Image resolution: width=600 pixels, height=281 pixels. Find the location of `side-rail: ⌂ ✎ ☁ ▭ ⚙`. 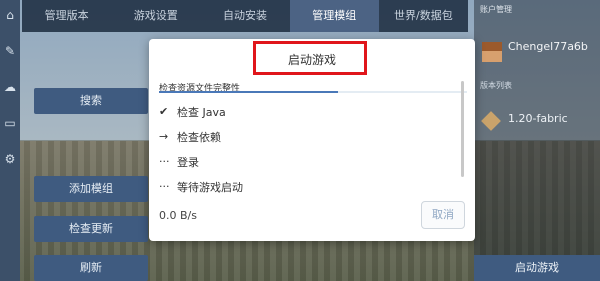

side-rail: ⌂ ✎ ☁ ▭ ⚙ is located at coordinates (10, 140).